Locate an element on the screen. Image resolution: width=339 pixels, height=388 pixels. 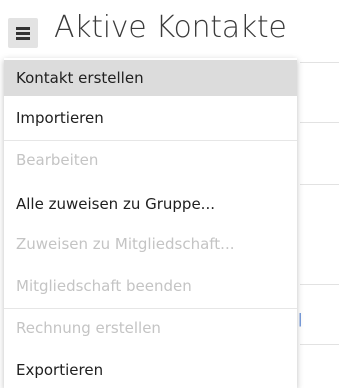
menu-item-bearbeiten: Bearbeiten is located at coordinates (150, 160).